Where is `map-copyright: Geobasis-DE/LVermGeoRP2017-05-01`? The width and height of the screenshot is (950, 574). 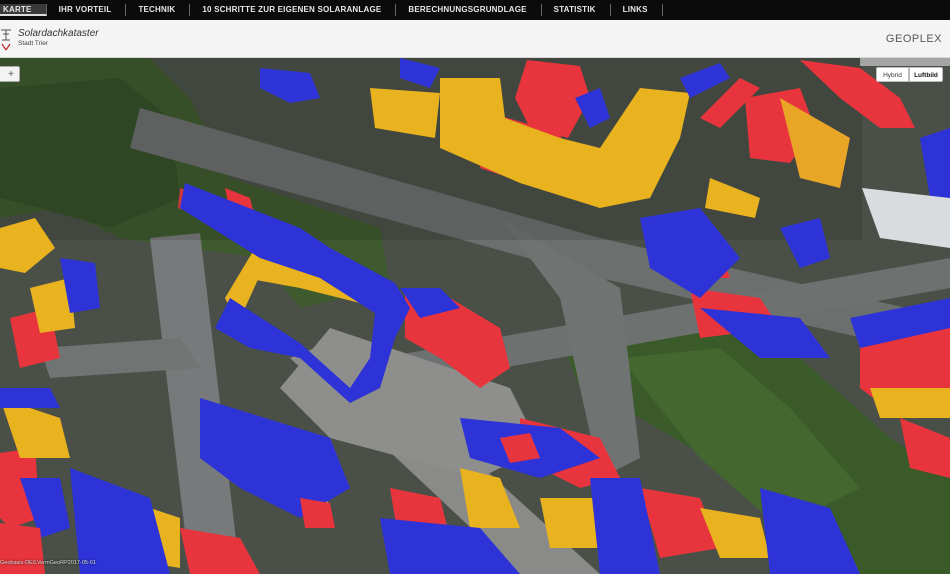 map-copyright: Geobasis-DE/LVermGeoRP2017-05-01 is located at coordinates (48, 563).